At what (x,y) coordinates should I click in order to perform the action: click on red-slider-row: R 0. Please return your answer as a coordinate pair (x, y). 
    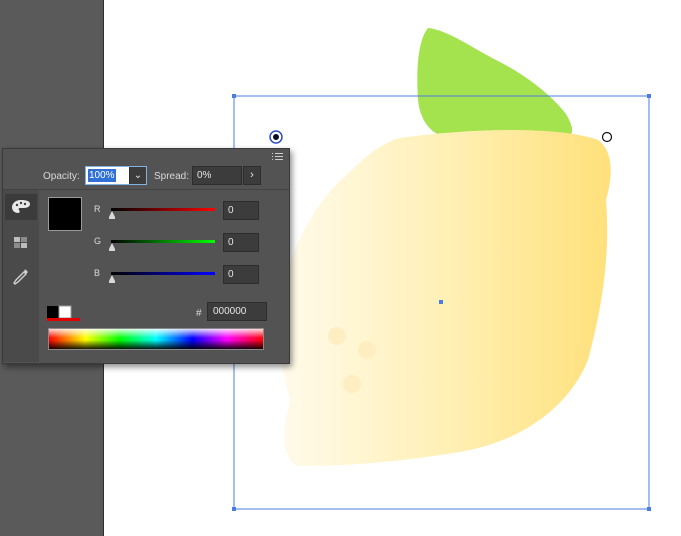
    Looking at the image, I should click on (178, 211).